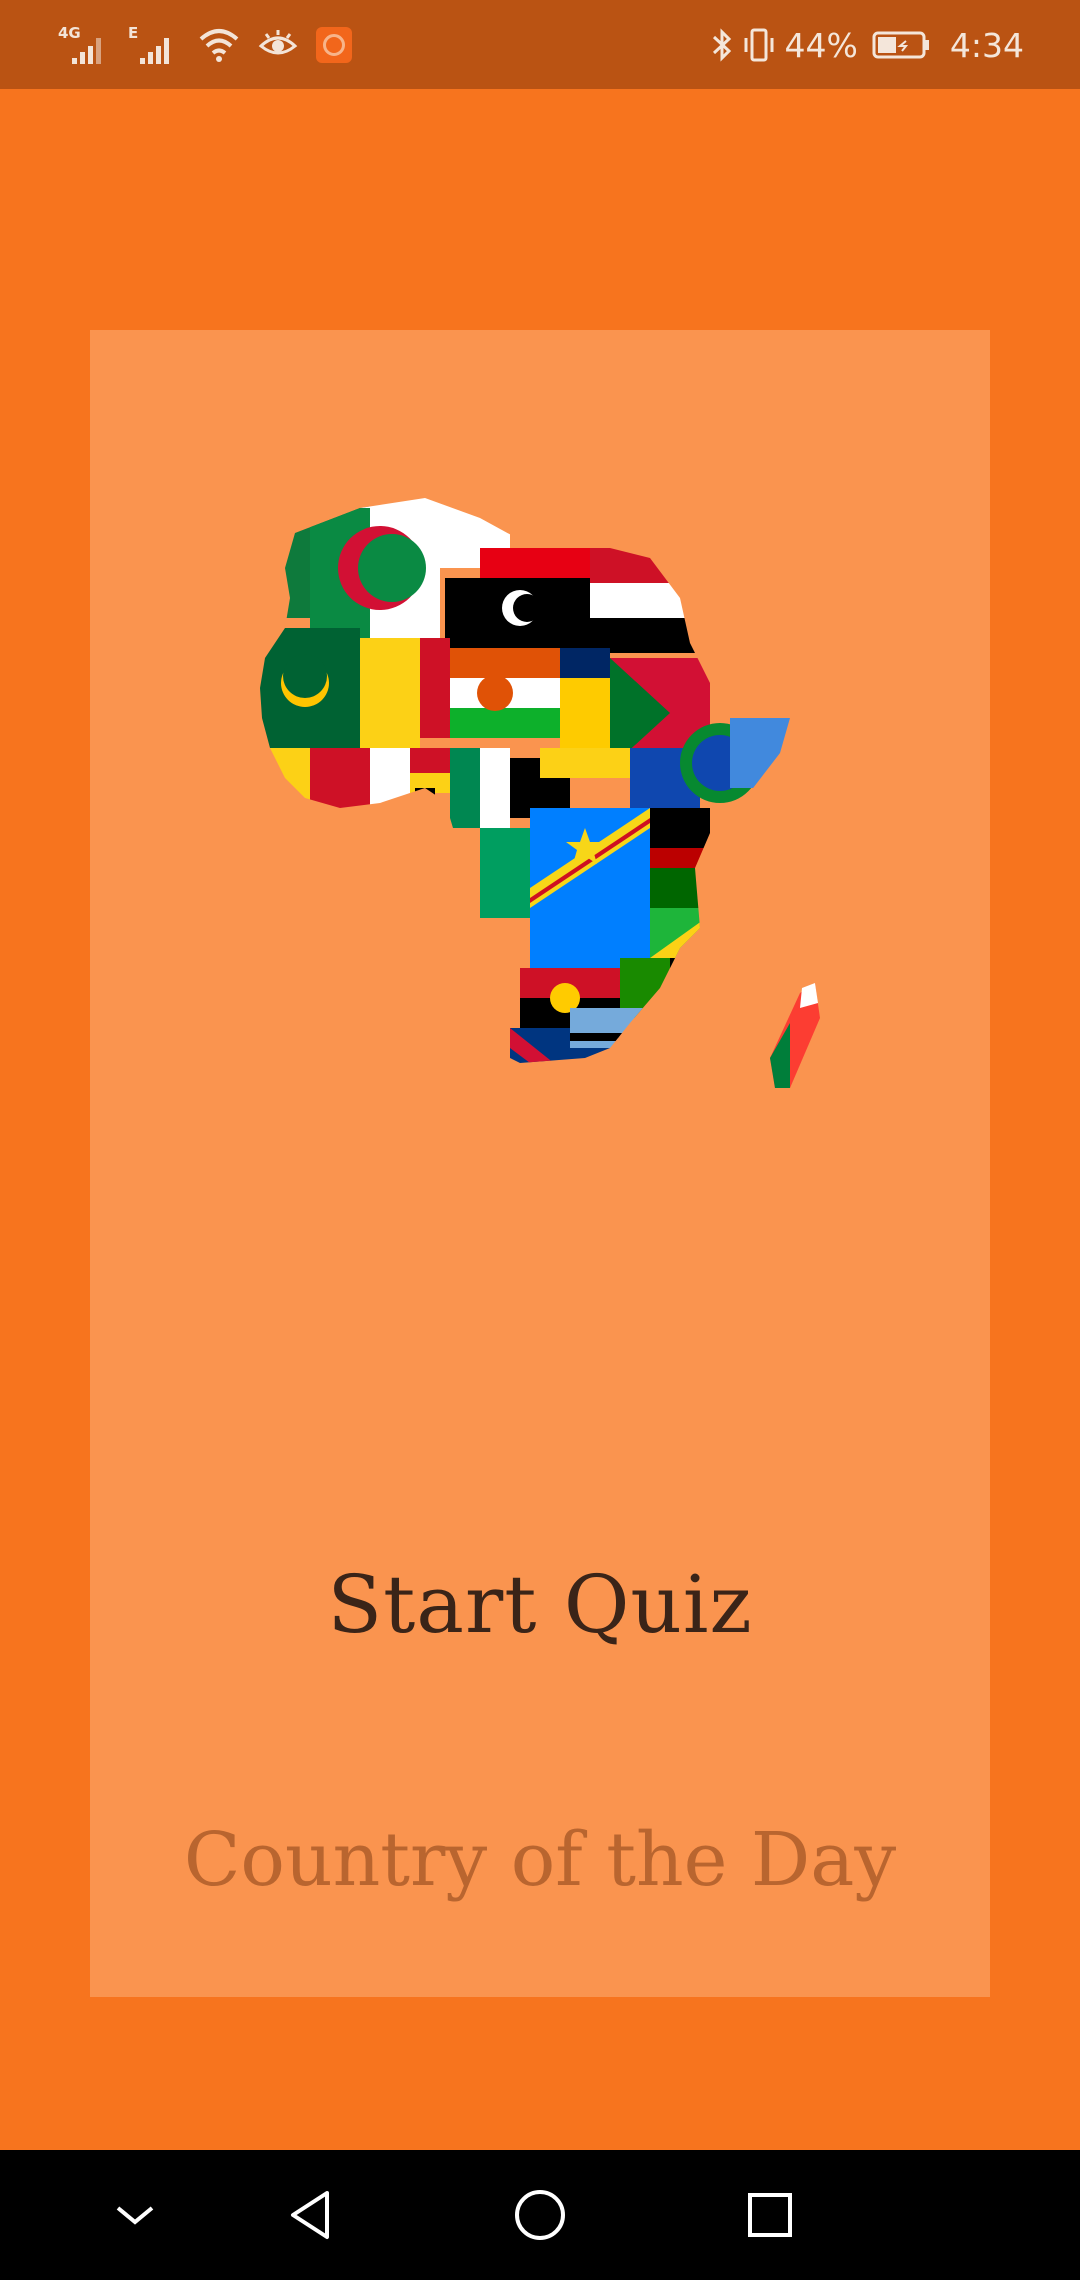  I want to click on nav-back-button, so click(310, 2215).